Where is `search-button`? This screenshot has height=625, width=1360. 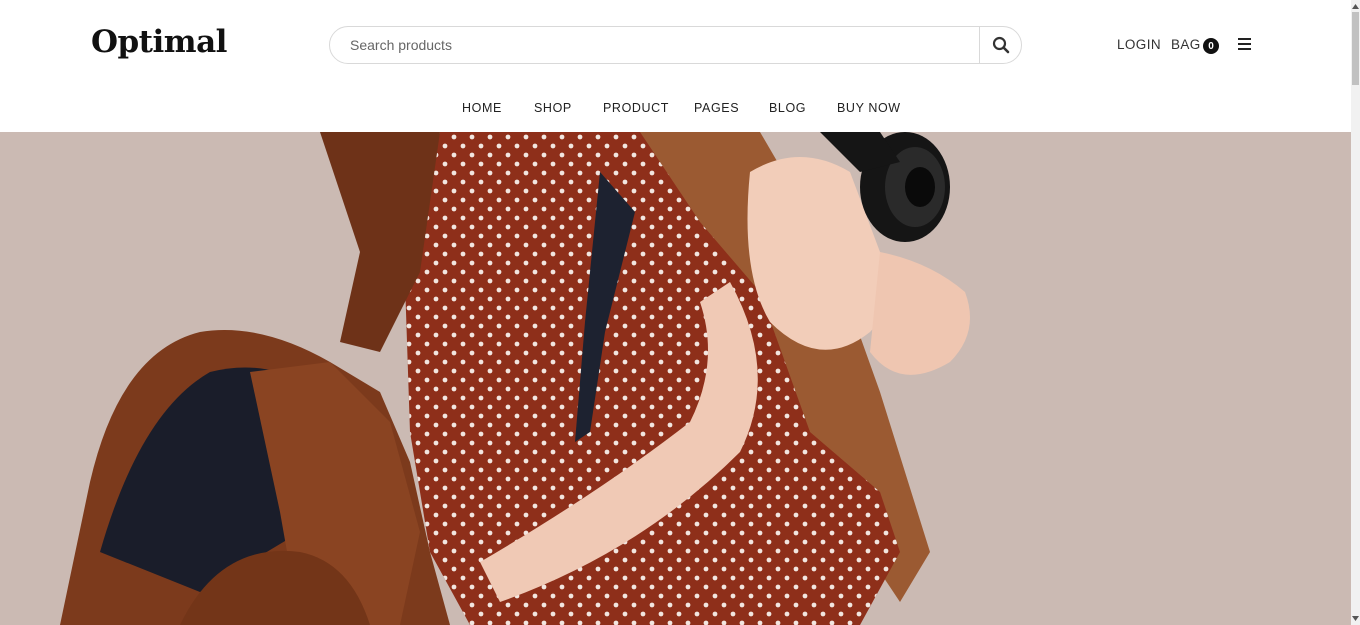
search-button is located at coordinates (1000, 45).